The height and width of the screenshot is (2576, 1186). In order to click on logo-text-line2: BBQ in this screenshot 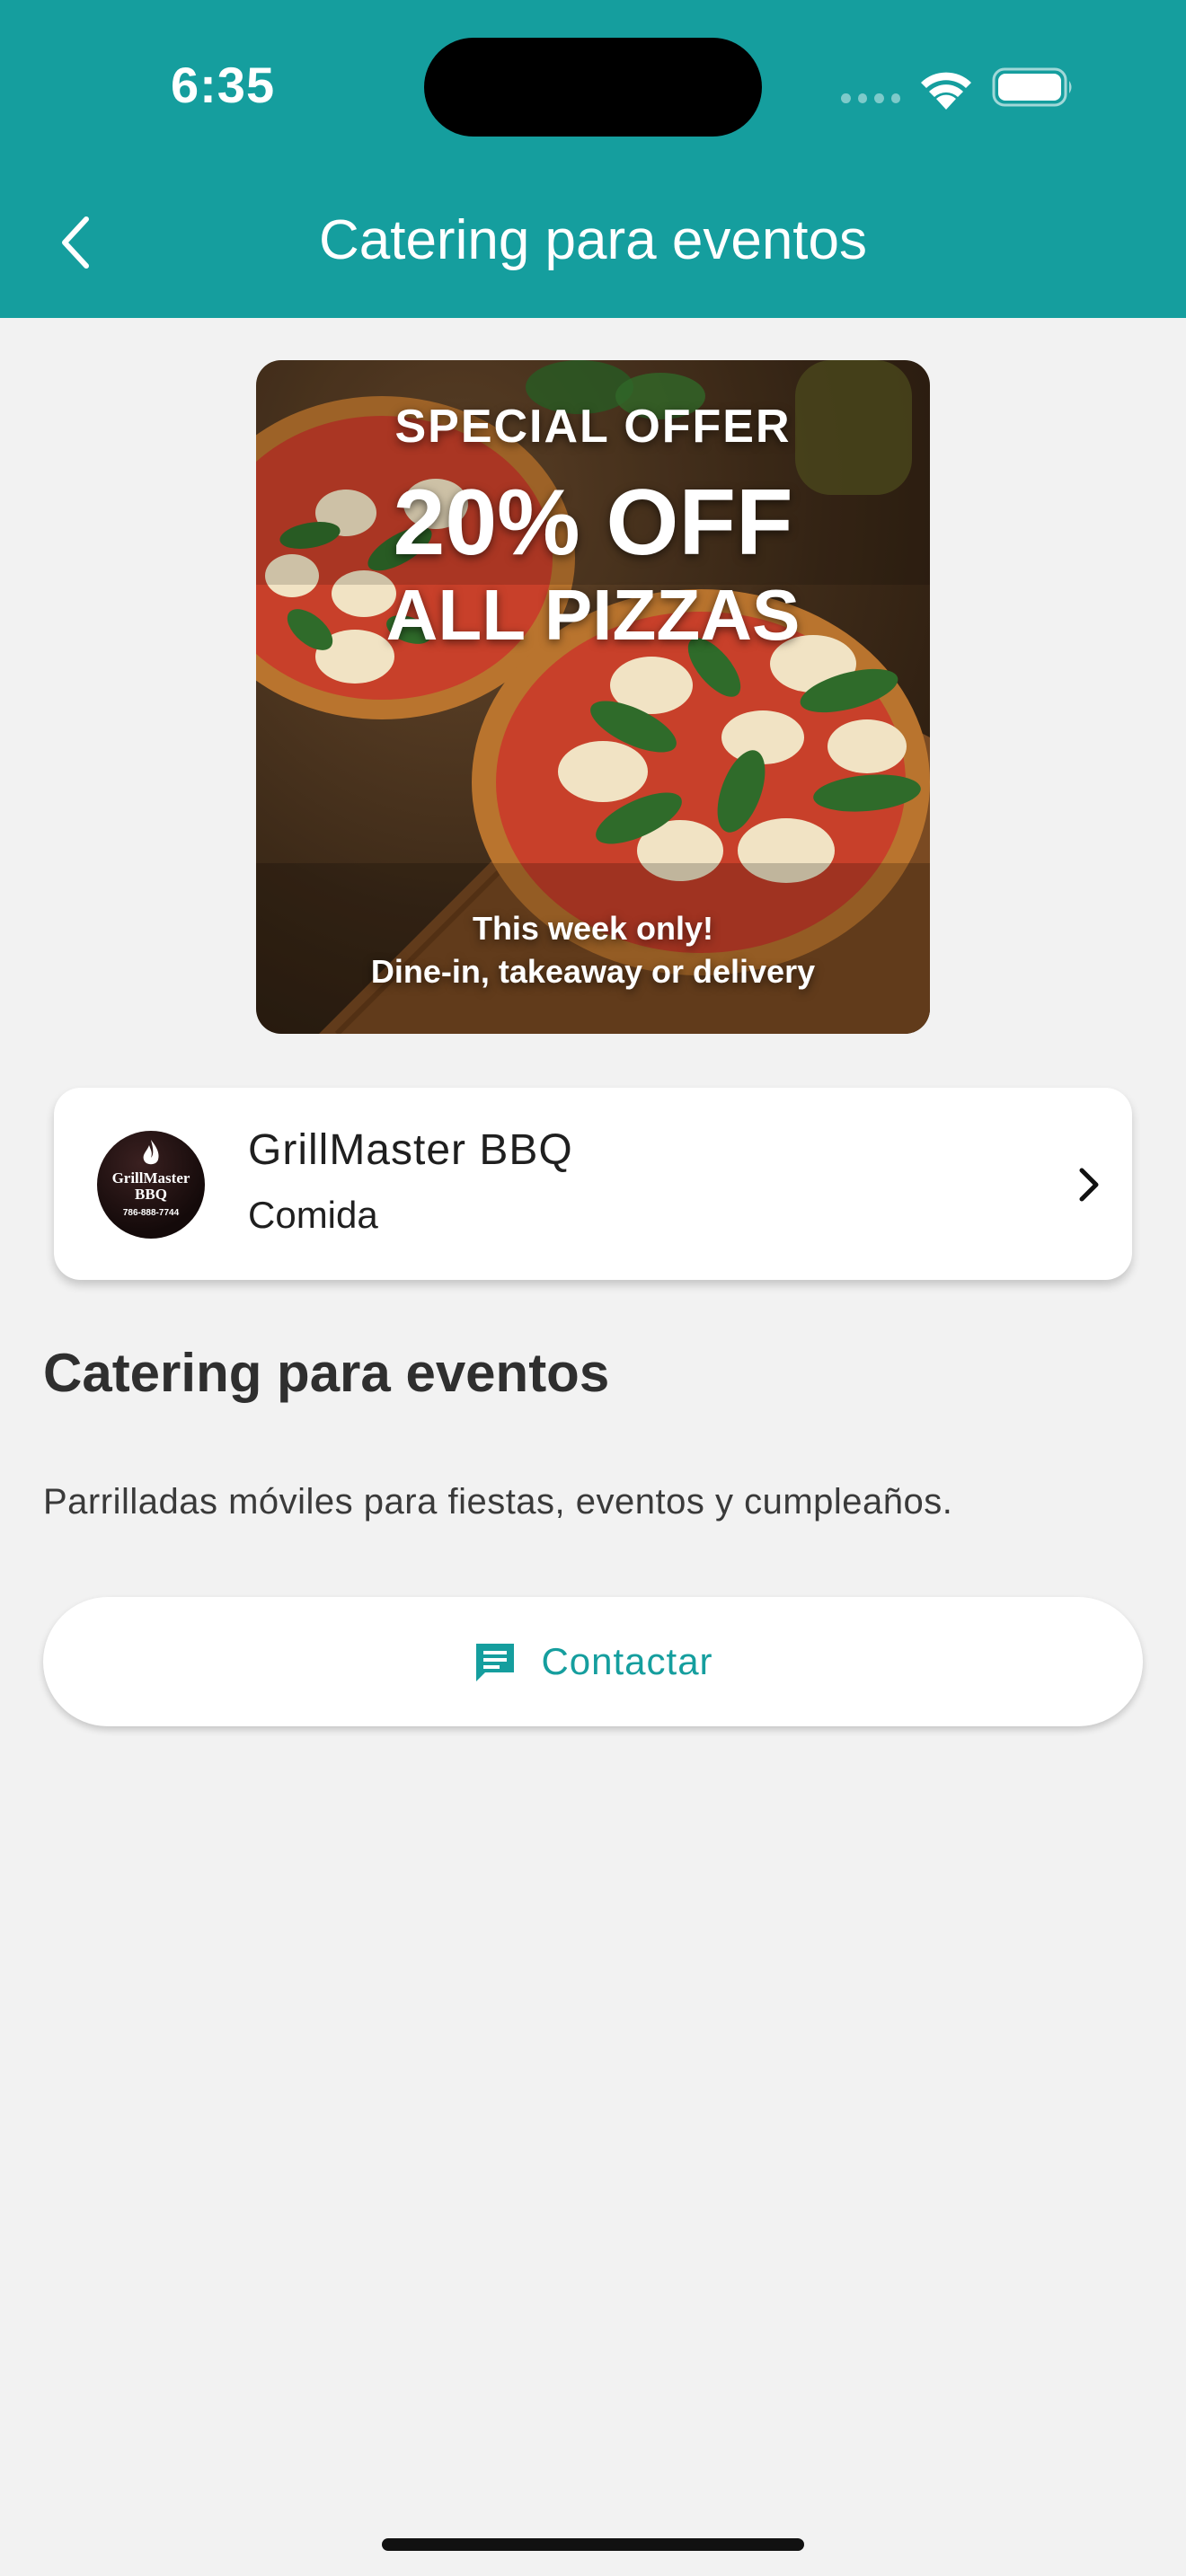, I will do `click(151, 1194)`.